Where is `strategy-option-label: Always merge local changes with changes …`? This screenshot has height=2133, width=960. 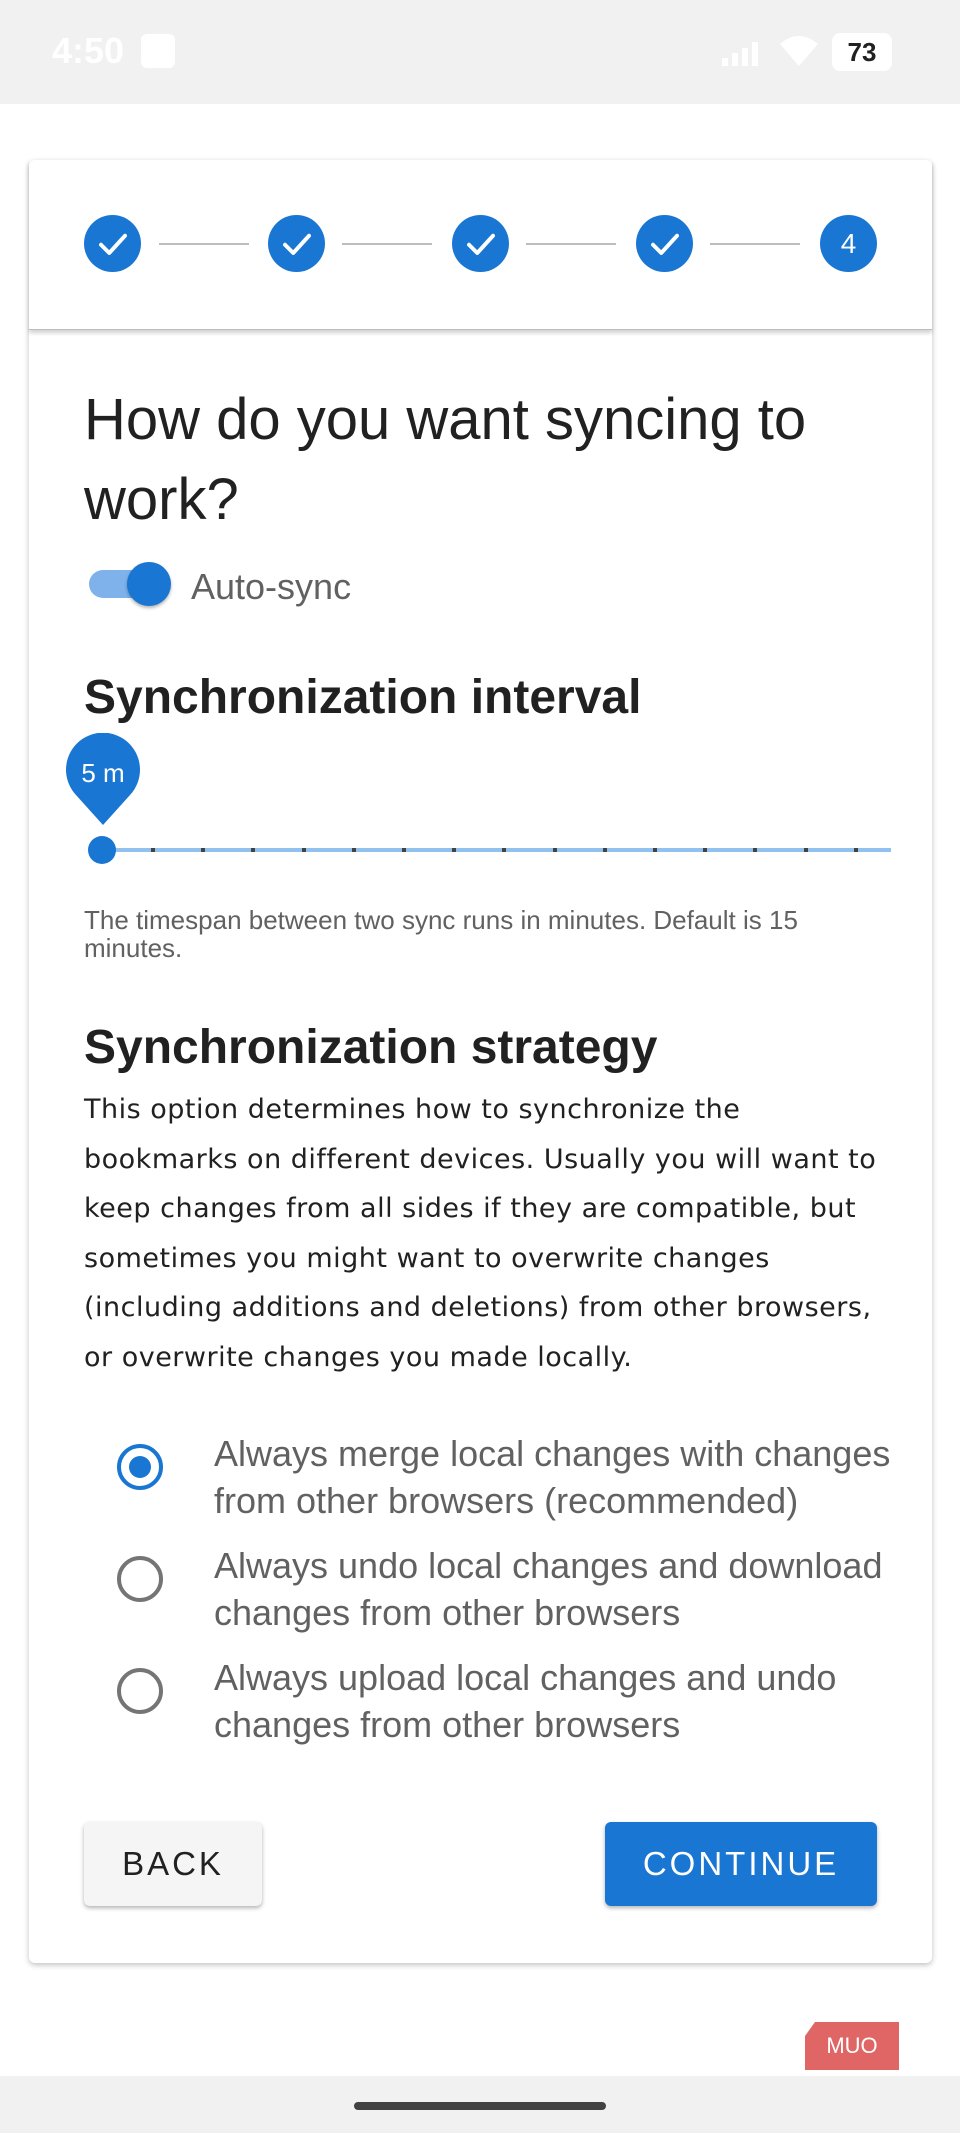
strategy-option-label: Always merge local changes with changes … is located at coordinates (552, 1477).